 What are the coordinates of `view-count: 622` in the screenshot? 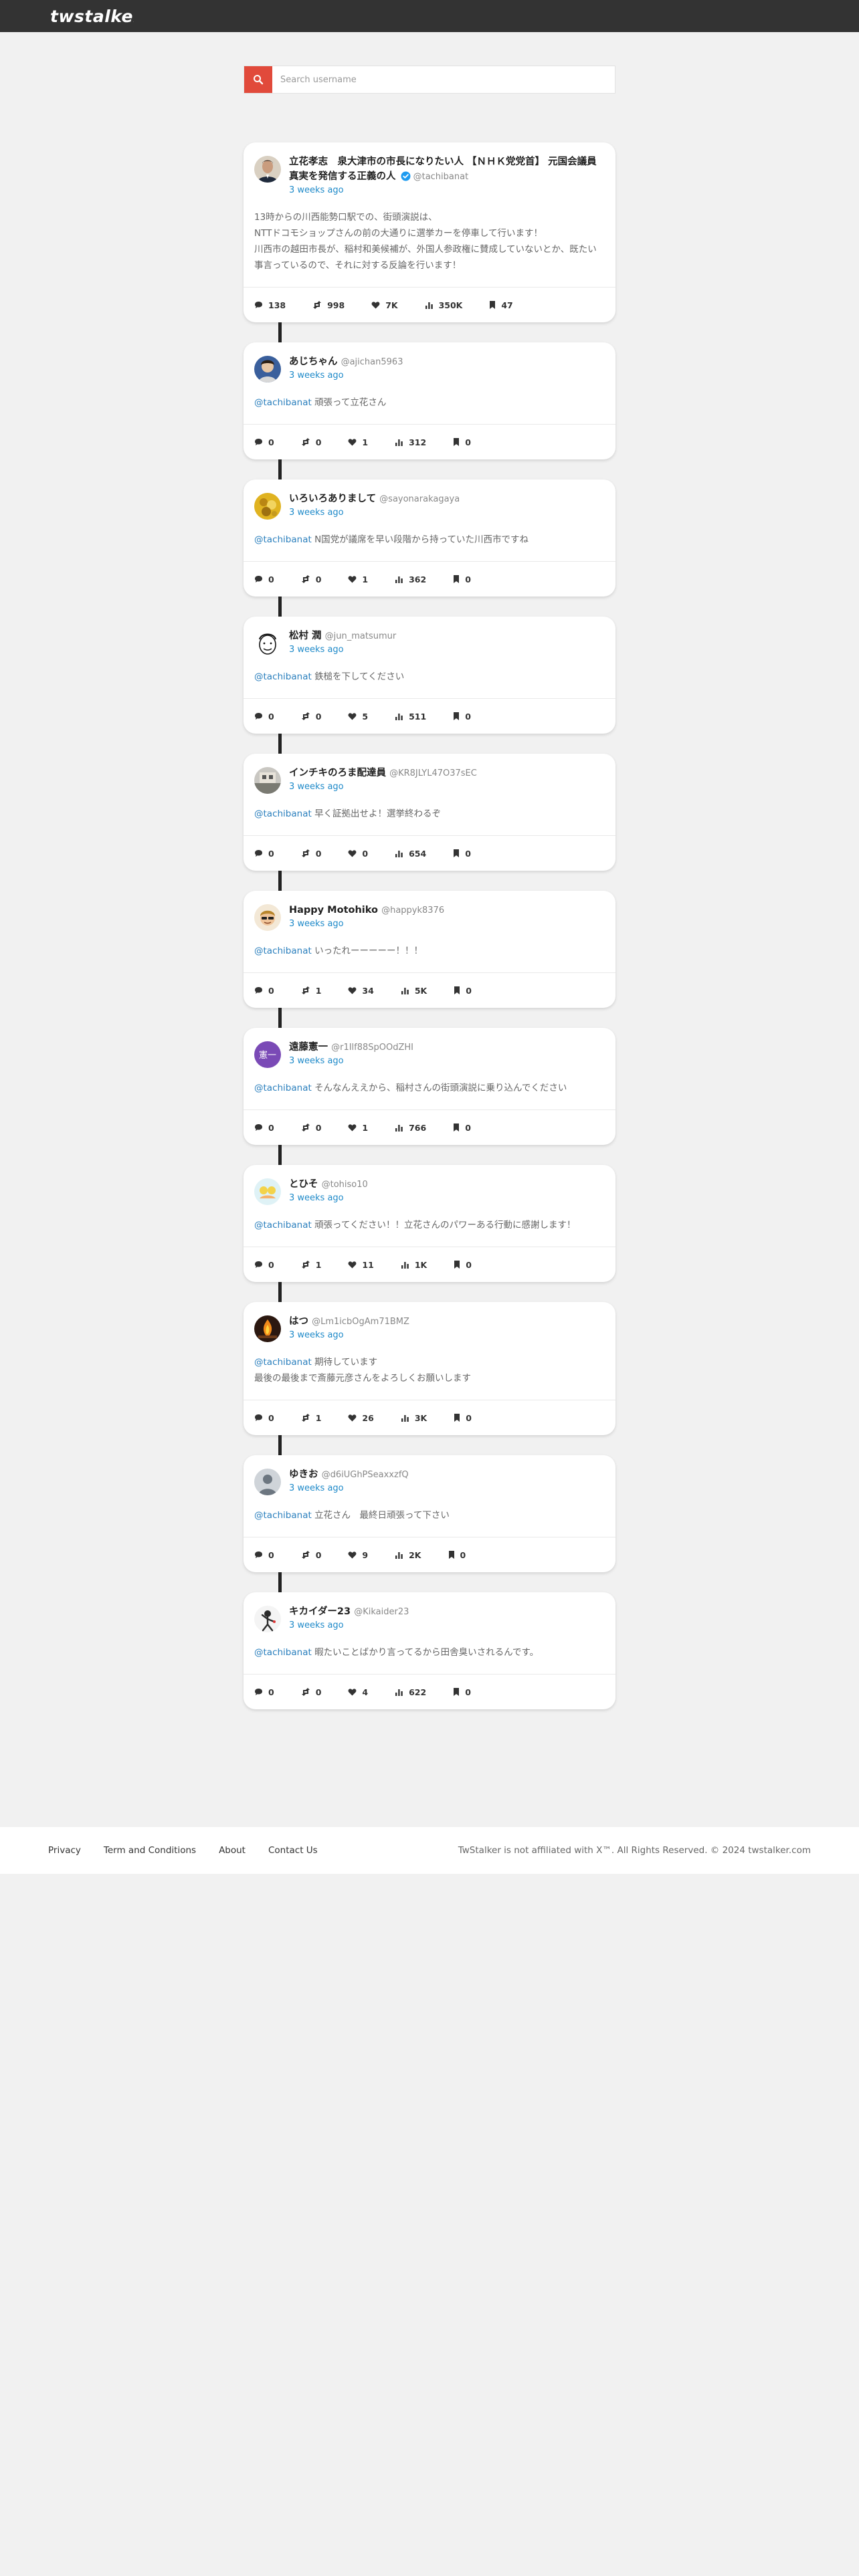 It's located at (411, 1692).